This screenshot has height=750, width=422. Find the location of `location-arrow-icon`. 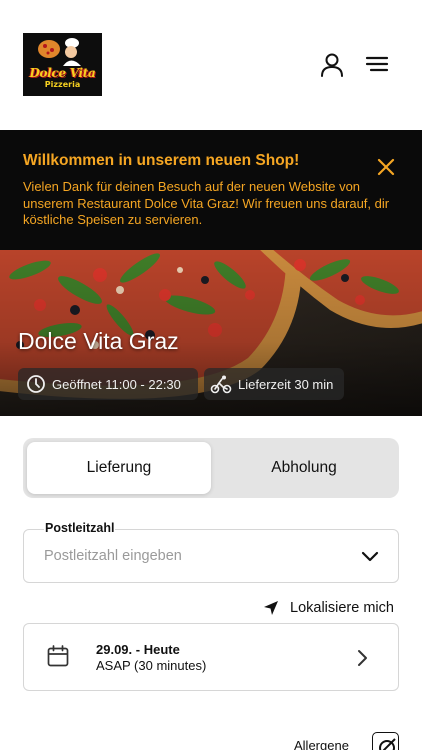

location-arrow-icon is located at coordinates (271, 608).